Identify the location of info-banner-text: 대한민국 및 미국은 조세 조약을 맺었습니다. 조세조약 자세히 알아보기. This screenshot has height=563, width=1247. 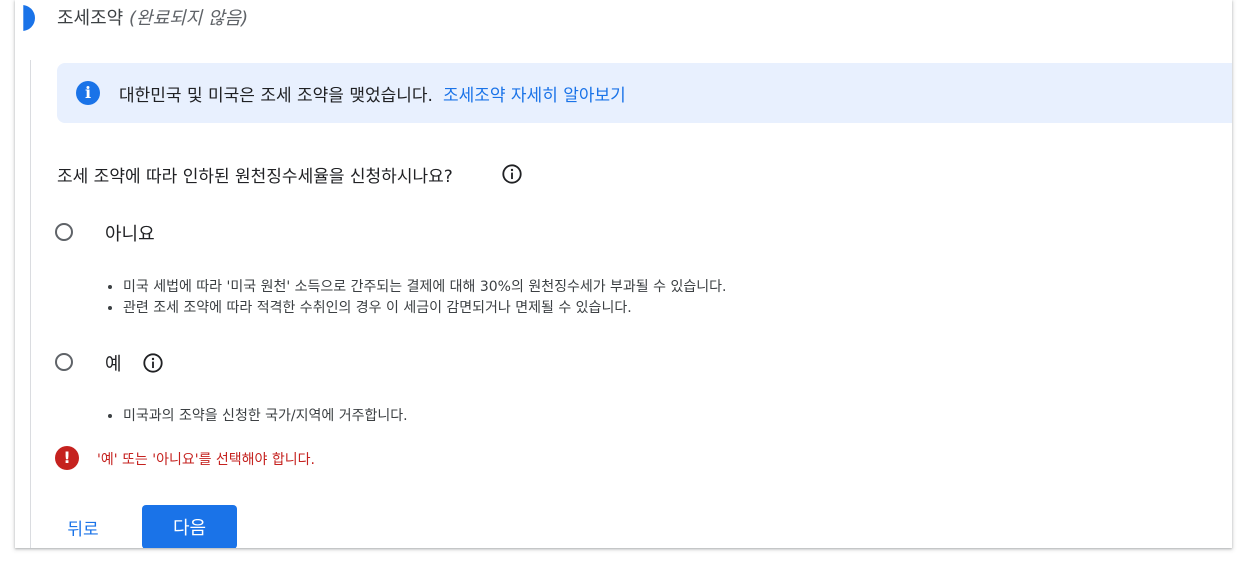
(372, 93).